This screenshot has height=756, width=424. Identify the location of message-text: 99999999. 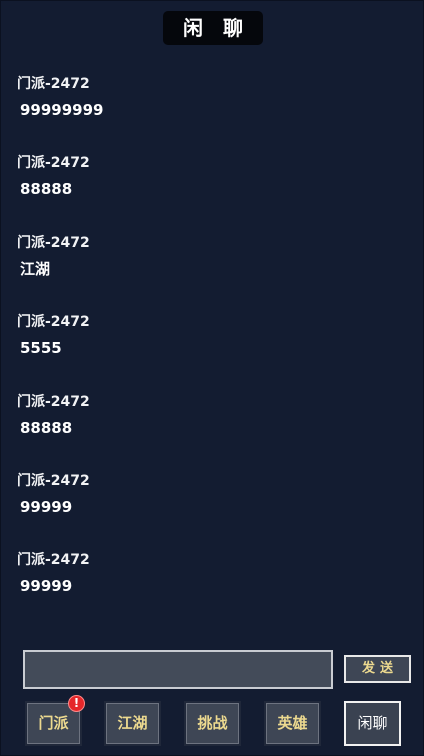
(62, 110).